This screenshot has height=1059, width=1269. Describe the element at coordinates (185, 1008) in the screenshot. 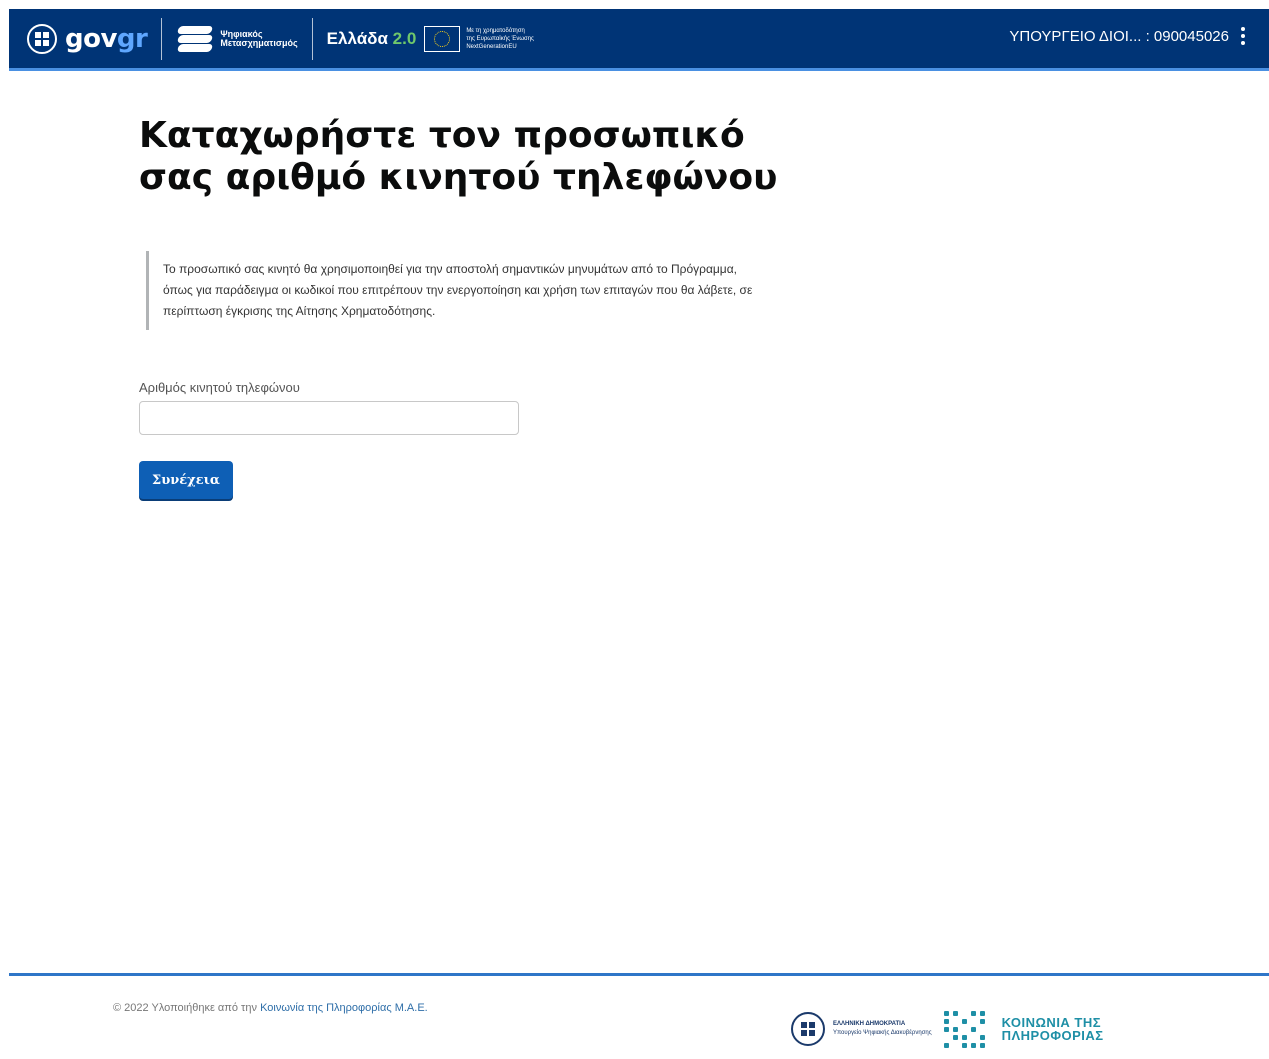

I see `copyright-prefix: © 2022 Υλοποιήθηκε από την` at that location.